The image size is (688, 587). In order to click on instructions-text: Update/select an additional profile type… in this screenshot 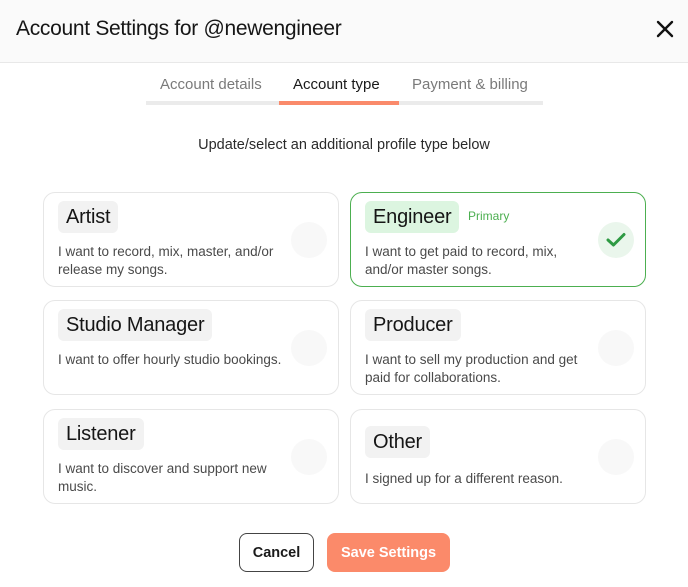, I will do `click(344, 145)`.